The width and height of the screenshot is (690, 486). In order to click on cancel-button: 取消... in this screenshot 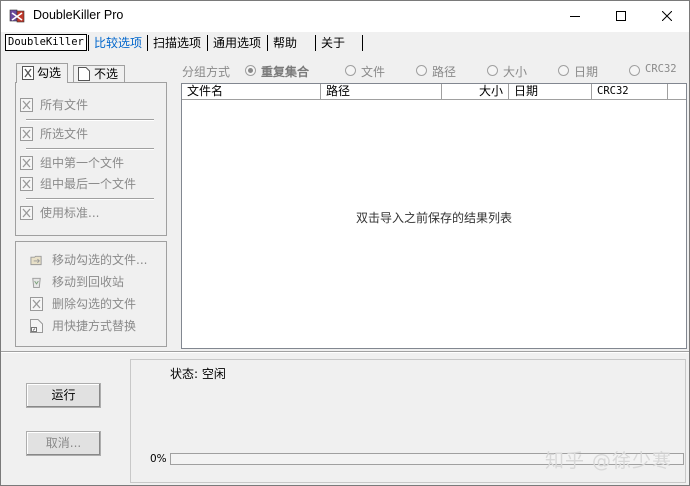, I will do `click(63, 443)`.